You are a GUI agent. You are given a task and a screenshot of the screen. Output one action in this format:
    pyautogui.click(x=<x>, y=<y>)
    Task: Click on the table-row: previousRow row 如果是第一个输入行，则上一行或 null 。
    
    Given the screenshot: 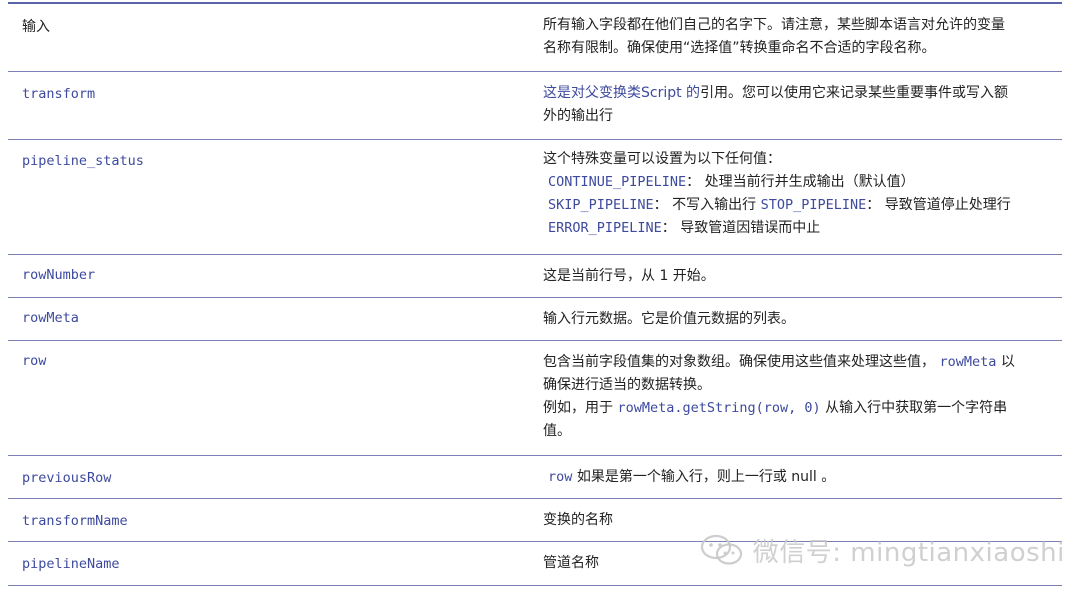 What is the action you would take?
    pyautogui.click(x=535, y=477)
    